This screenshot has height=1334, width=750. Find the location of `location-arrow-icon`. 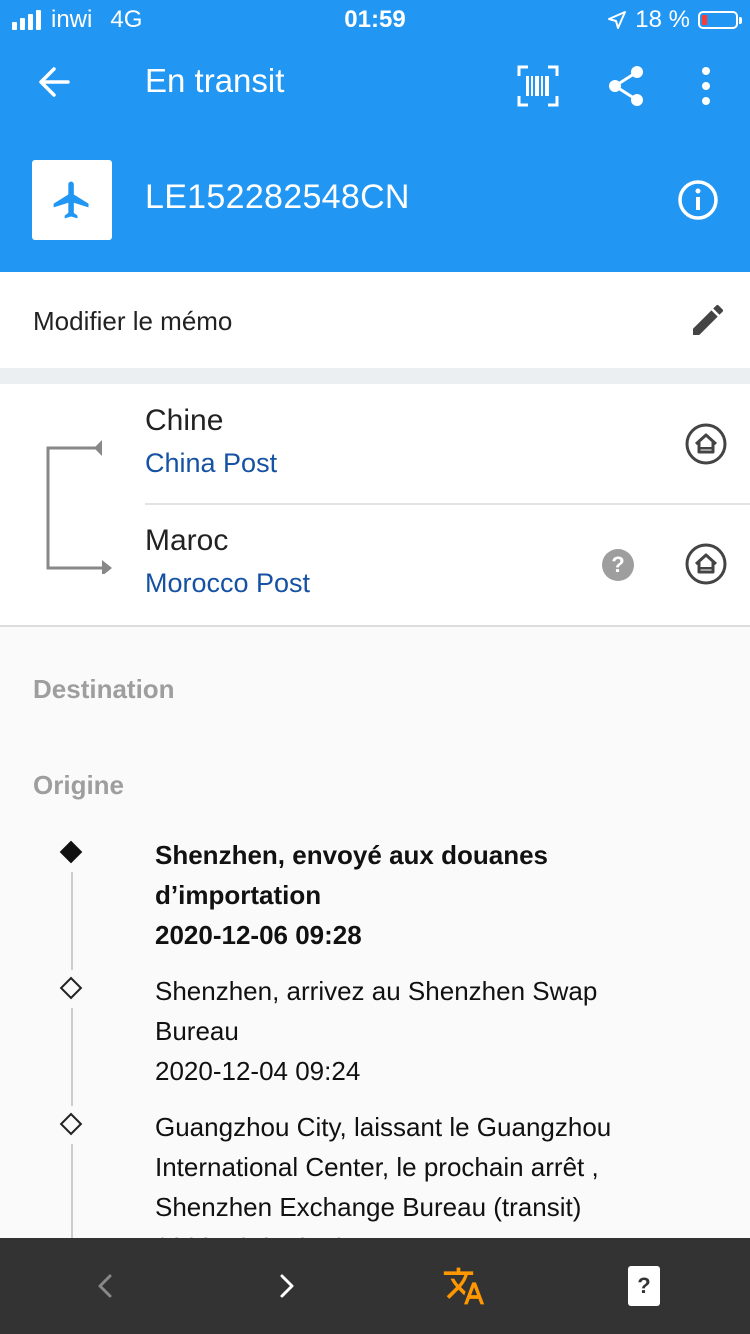

location-arrow-icon is located at coordinates (617, 20).